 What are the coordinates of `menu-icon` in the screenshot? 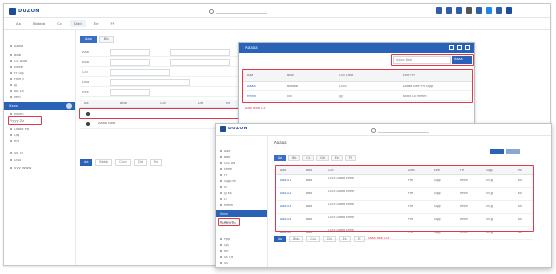 It's located at (509, 10).